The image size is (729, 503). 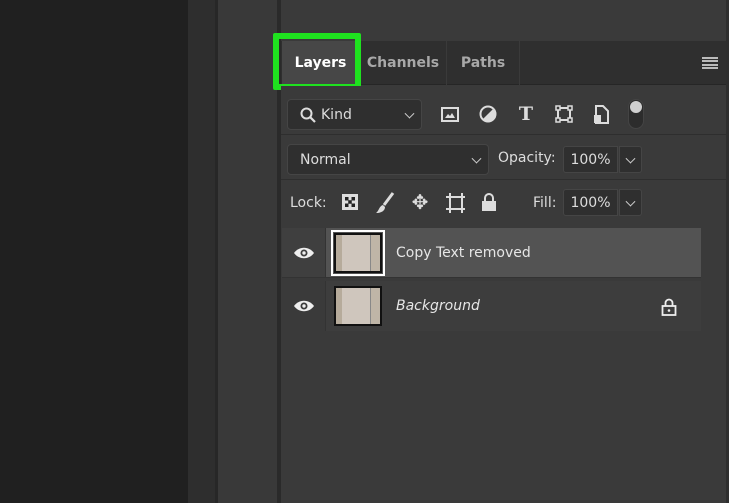 I want to click on filter-toggle, so click(x=636, y=114).